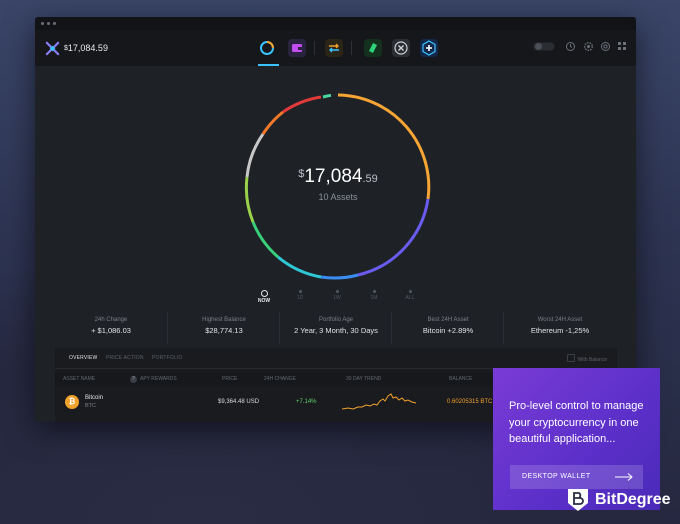  What do you see at coordinates (280, 379) in the screenshot?
I see `header-24h-change: 24H CHANGE` at bounding box center [280, 379].